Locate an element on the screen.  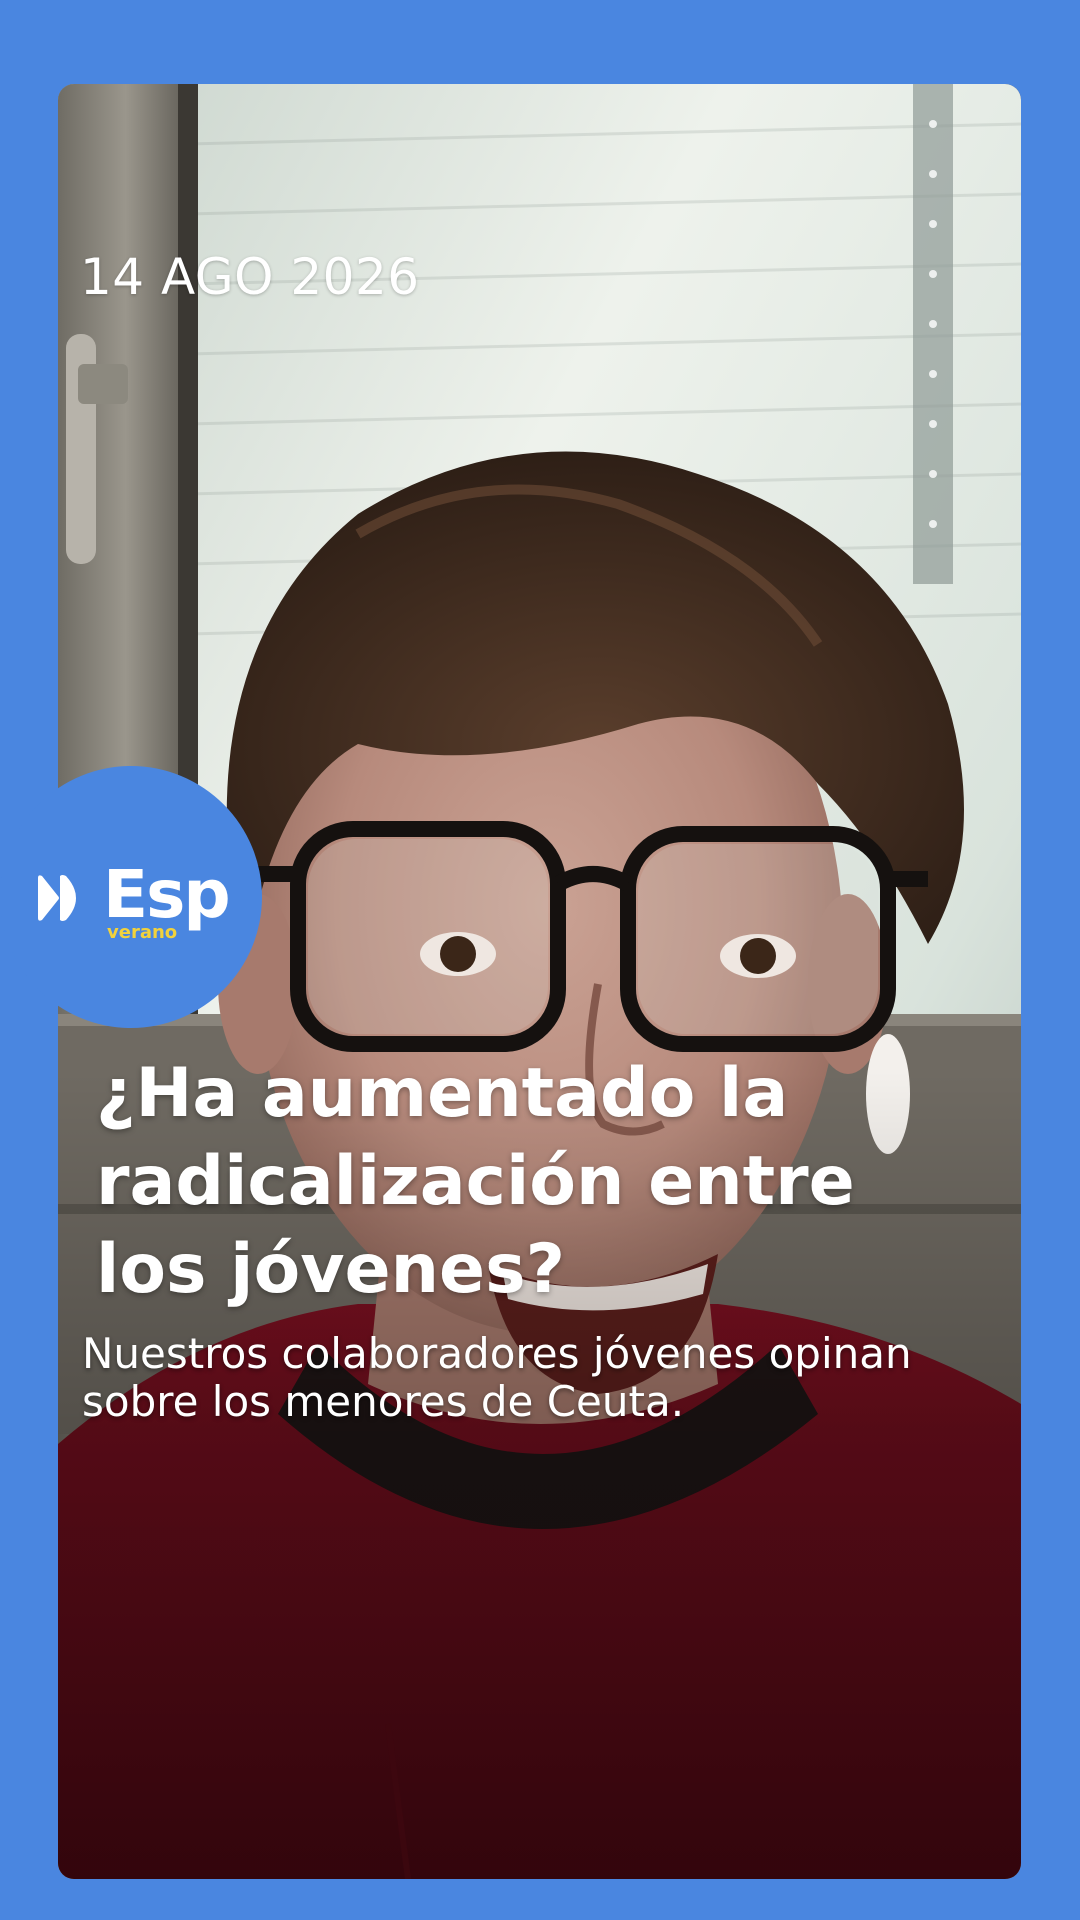
headline-line: radicalización entre is located at coordinates (475, 1181).